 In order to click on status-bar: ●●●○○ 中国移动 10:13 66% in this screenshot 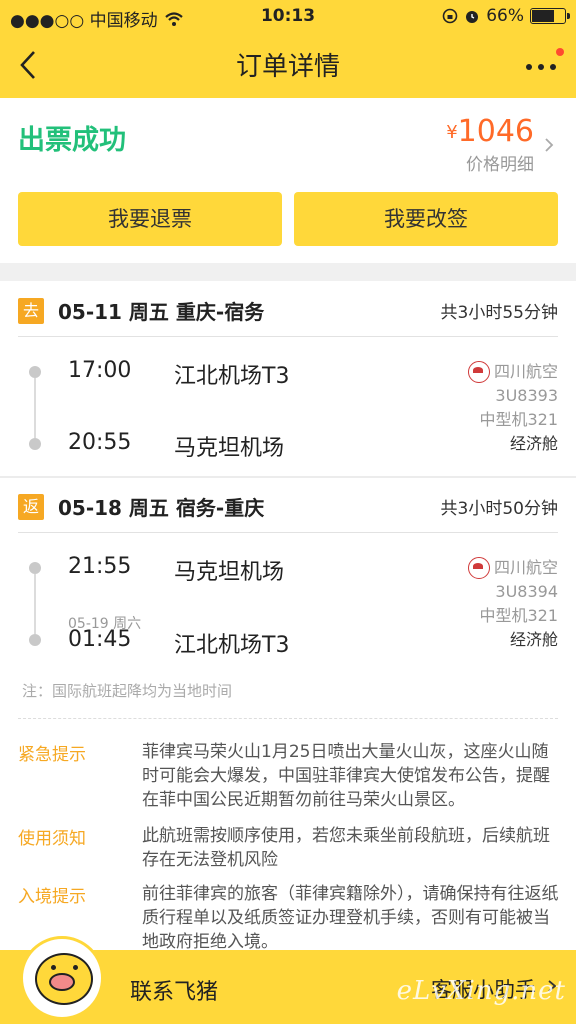, I will do `click(288, 16)`.